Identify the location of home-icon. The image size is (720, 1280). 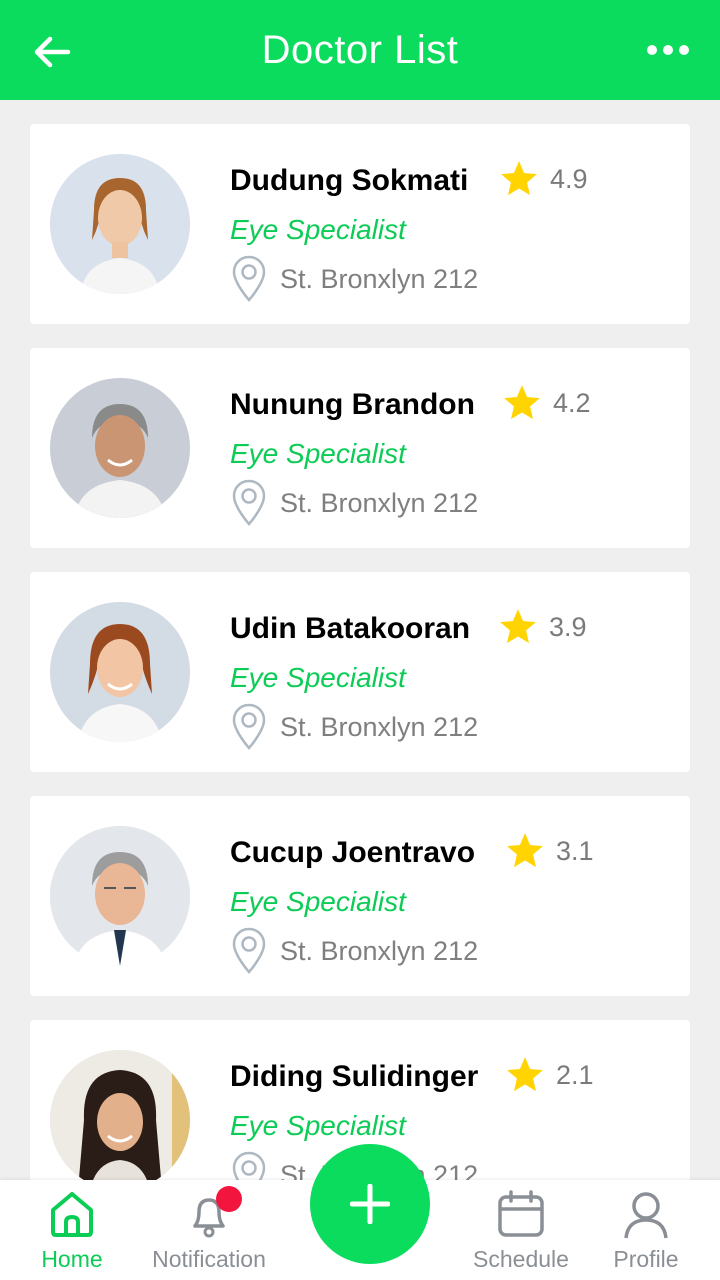
(72, 1214).